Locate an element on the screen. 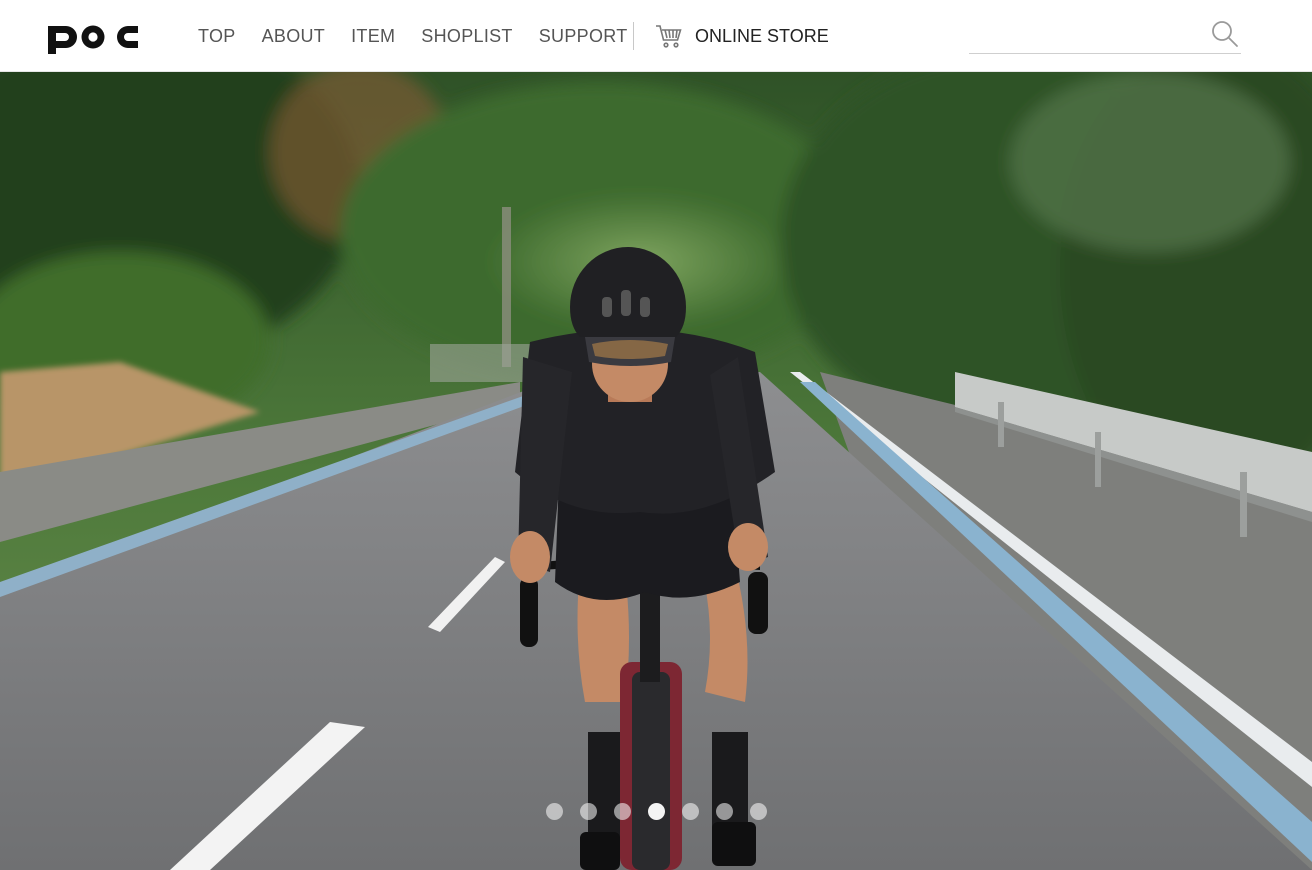 The image size is (1312, 870). search-box is located at coordinates (1105, 35).